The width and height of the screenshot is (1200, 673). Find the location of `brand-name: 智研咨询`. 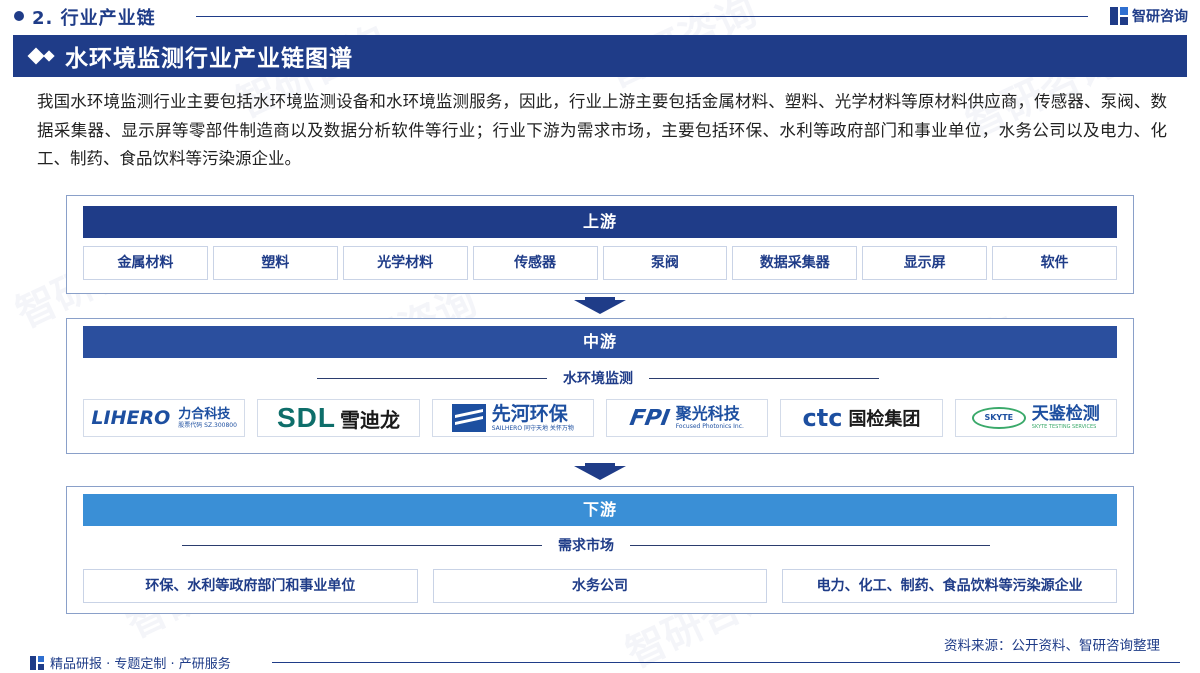

brand-name: 智研咨询 is located at coordinates (1160, 17).